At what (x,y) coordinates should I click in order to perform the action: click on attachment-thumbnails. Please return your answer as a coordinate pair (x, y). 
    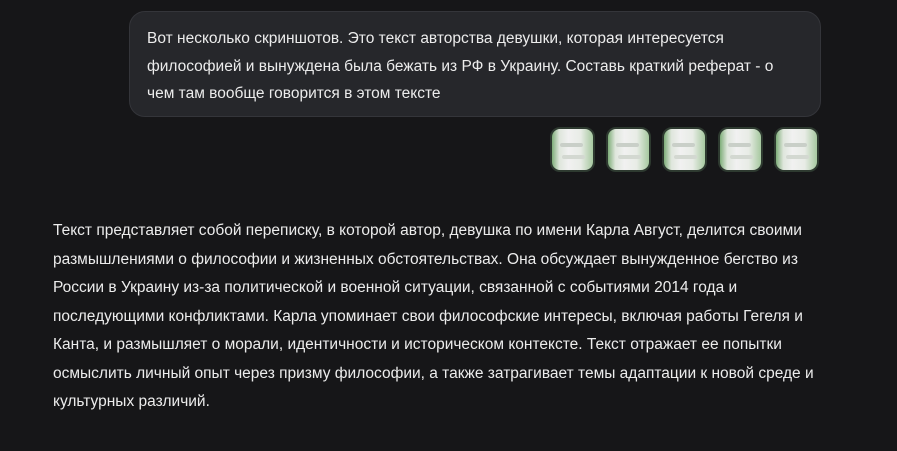
    Looking at the image, I should click on (684, 149).